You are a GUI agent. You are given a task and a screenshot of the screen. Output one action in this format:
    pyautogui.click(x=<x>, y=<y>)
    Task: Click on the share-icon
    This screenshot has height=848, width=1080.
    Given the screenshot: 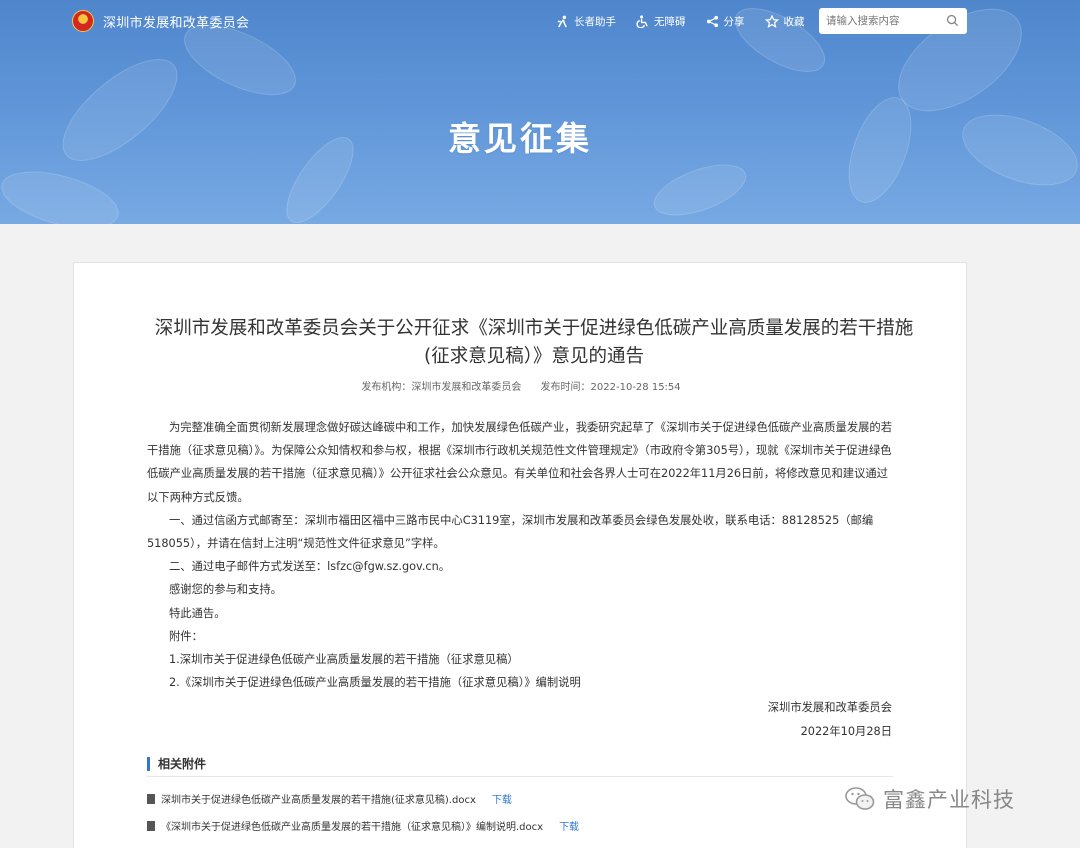 What is the action you would take?
    pyautogui.click(x=712, y=21)
    